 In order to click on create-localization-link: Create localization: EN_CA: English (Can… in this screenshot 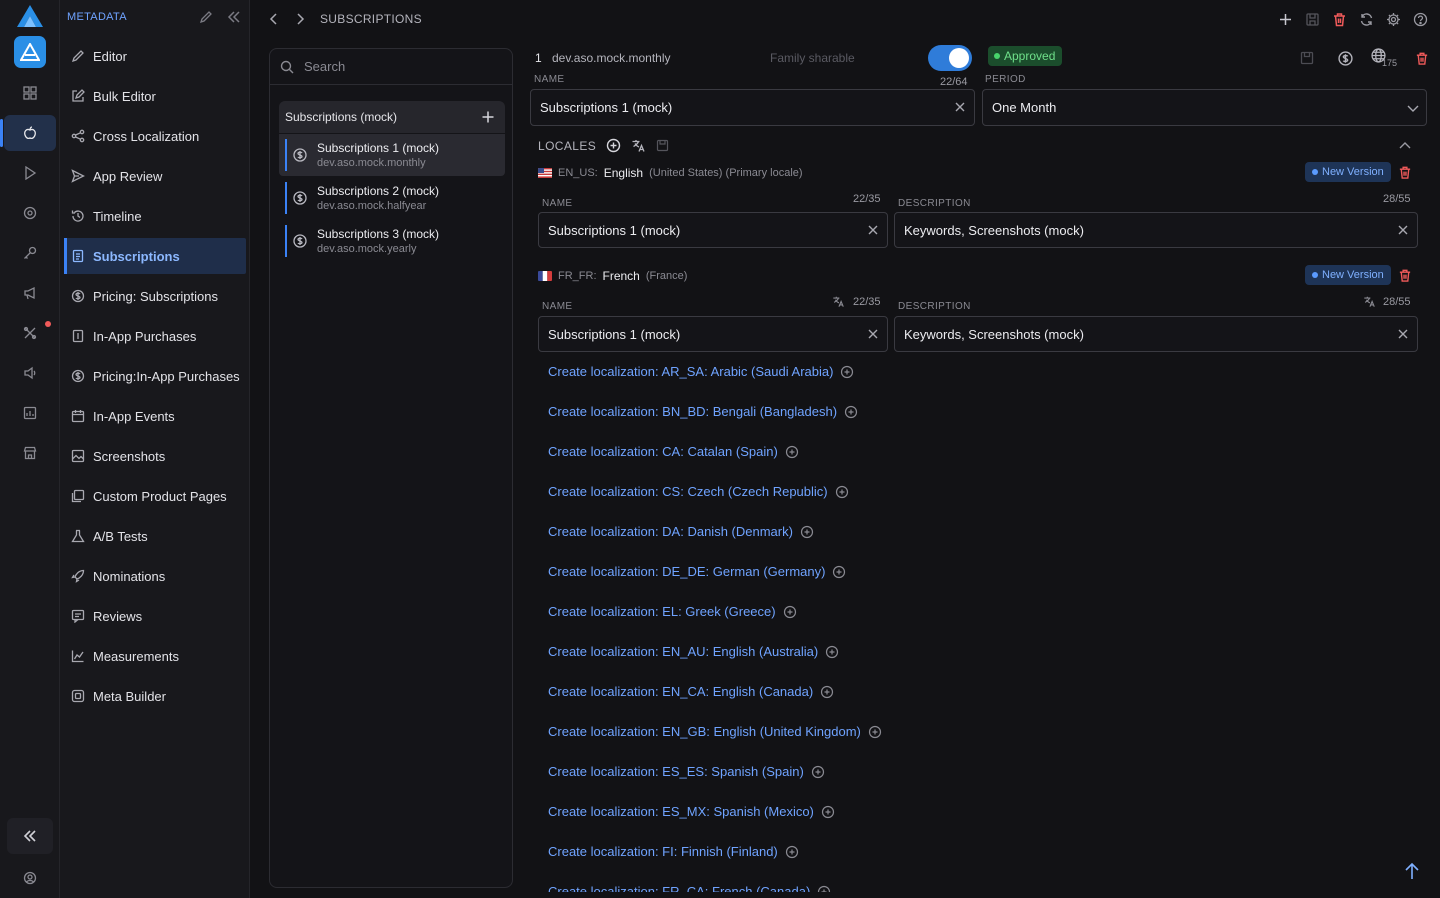, I will do `click(691, 691)`.